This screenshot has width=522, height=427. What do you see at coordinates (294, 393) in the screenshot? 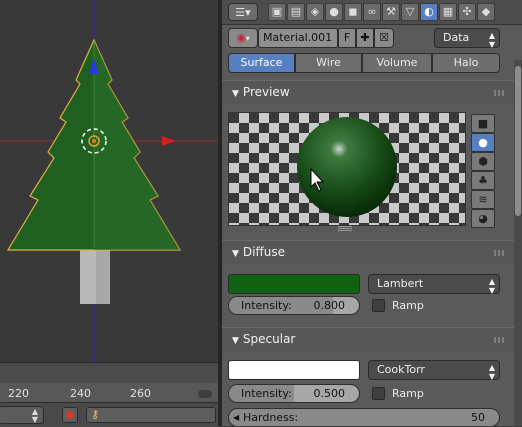
I see `specular-intensity-slider: Intensity: 0.500` at bounding box center [294, 393].